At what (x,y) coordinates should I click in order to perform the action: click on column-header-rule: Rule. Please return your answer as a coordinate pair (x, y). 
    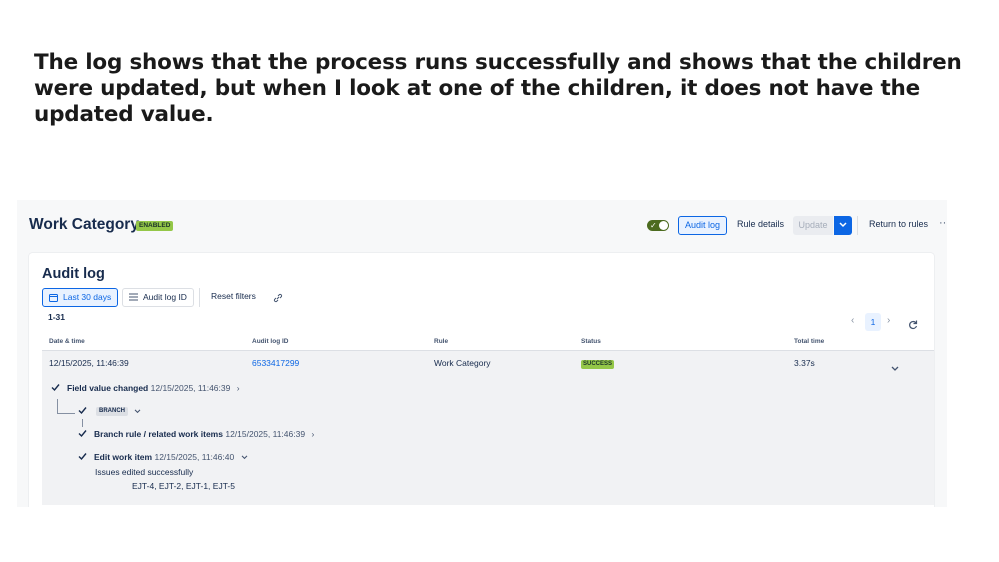
    Looking at the image, I should click on (441, 341).